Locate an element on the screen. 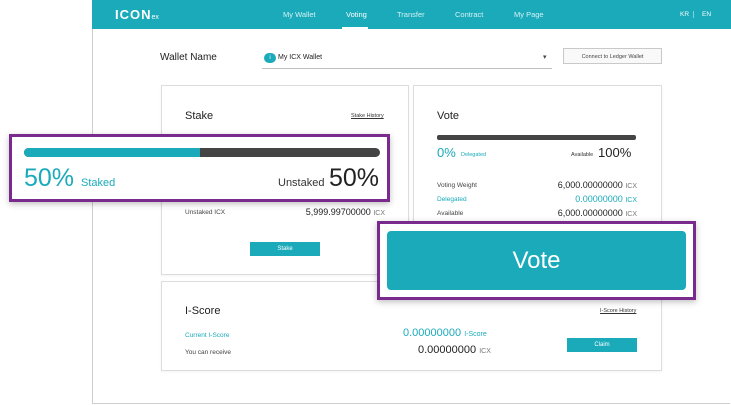  chevron-down-icon: ▾ is located at coordinates (545, 57).